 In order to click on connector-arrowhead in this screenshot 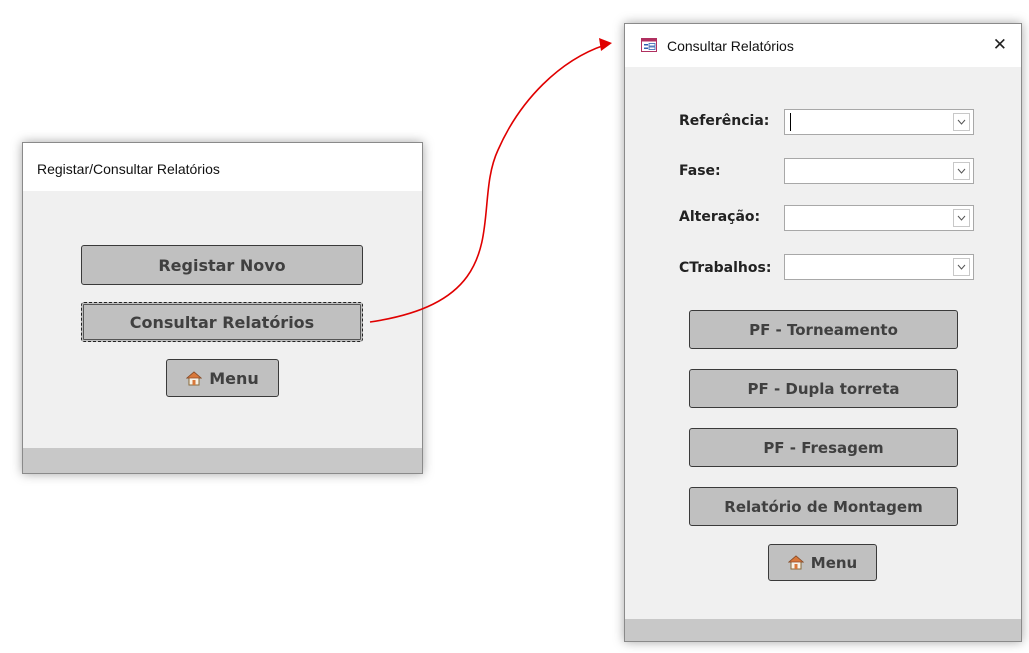, I will do `click(605, 44)`.